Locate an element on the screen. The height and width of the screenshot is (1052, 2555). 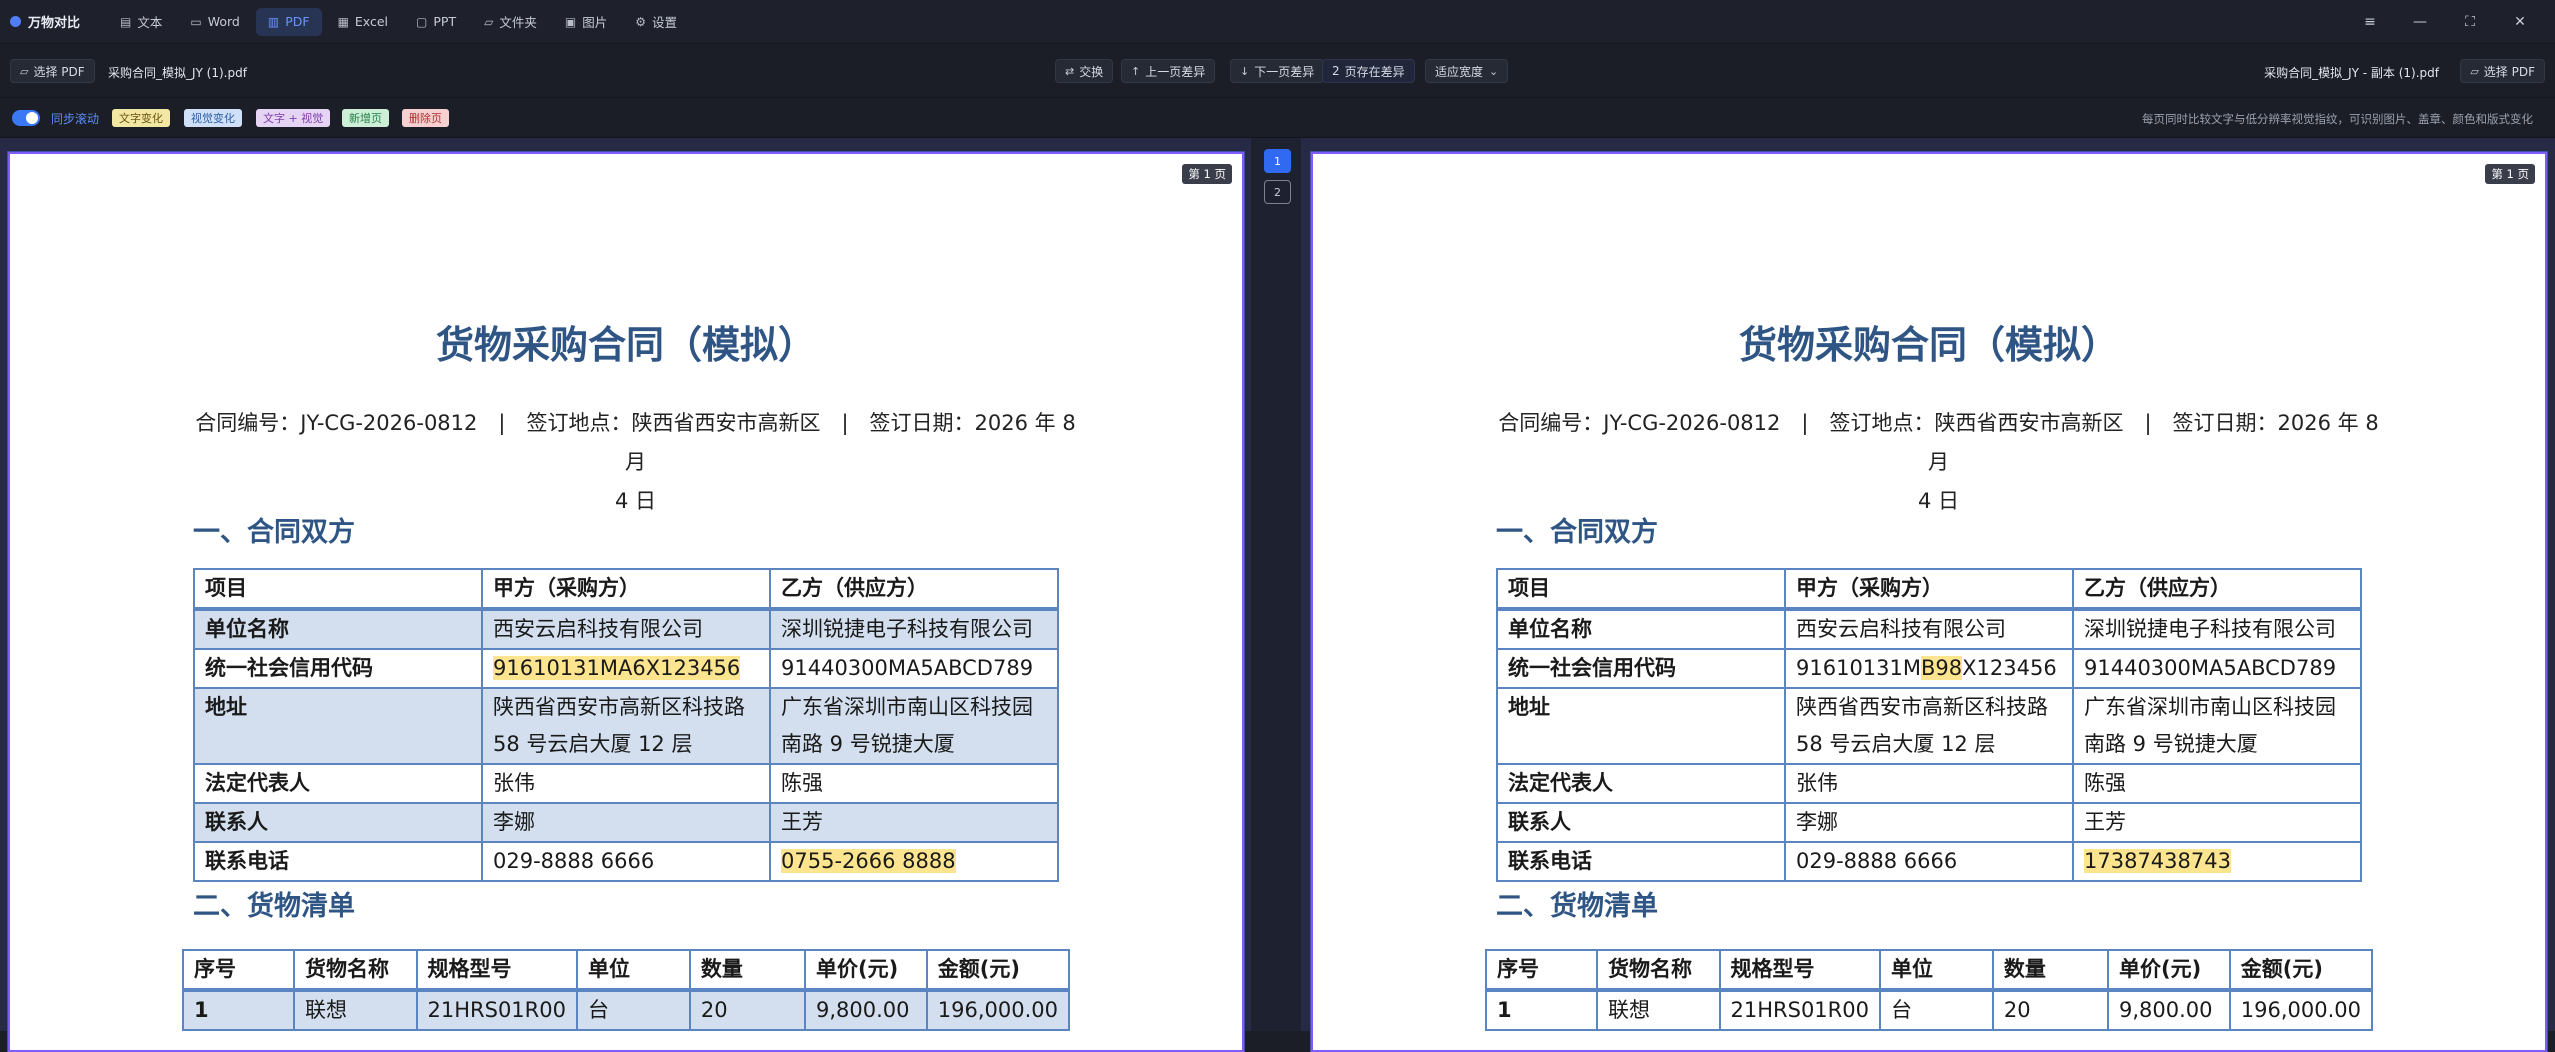
folder-icon: ▱ is located at coordinates (489, 21).